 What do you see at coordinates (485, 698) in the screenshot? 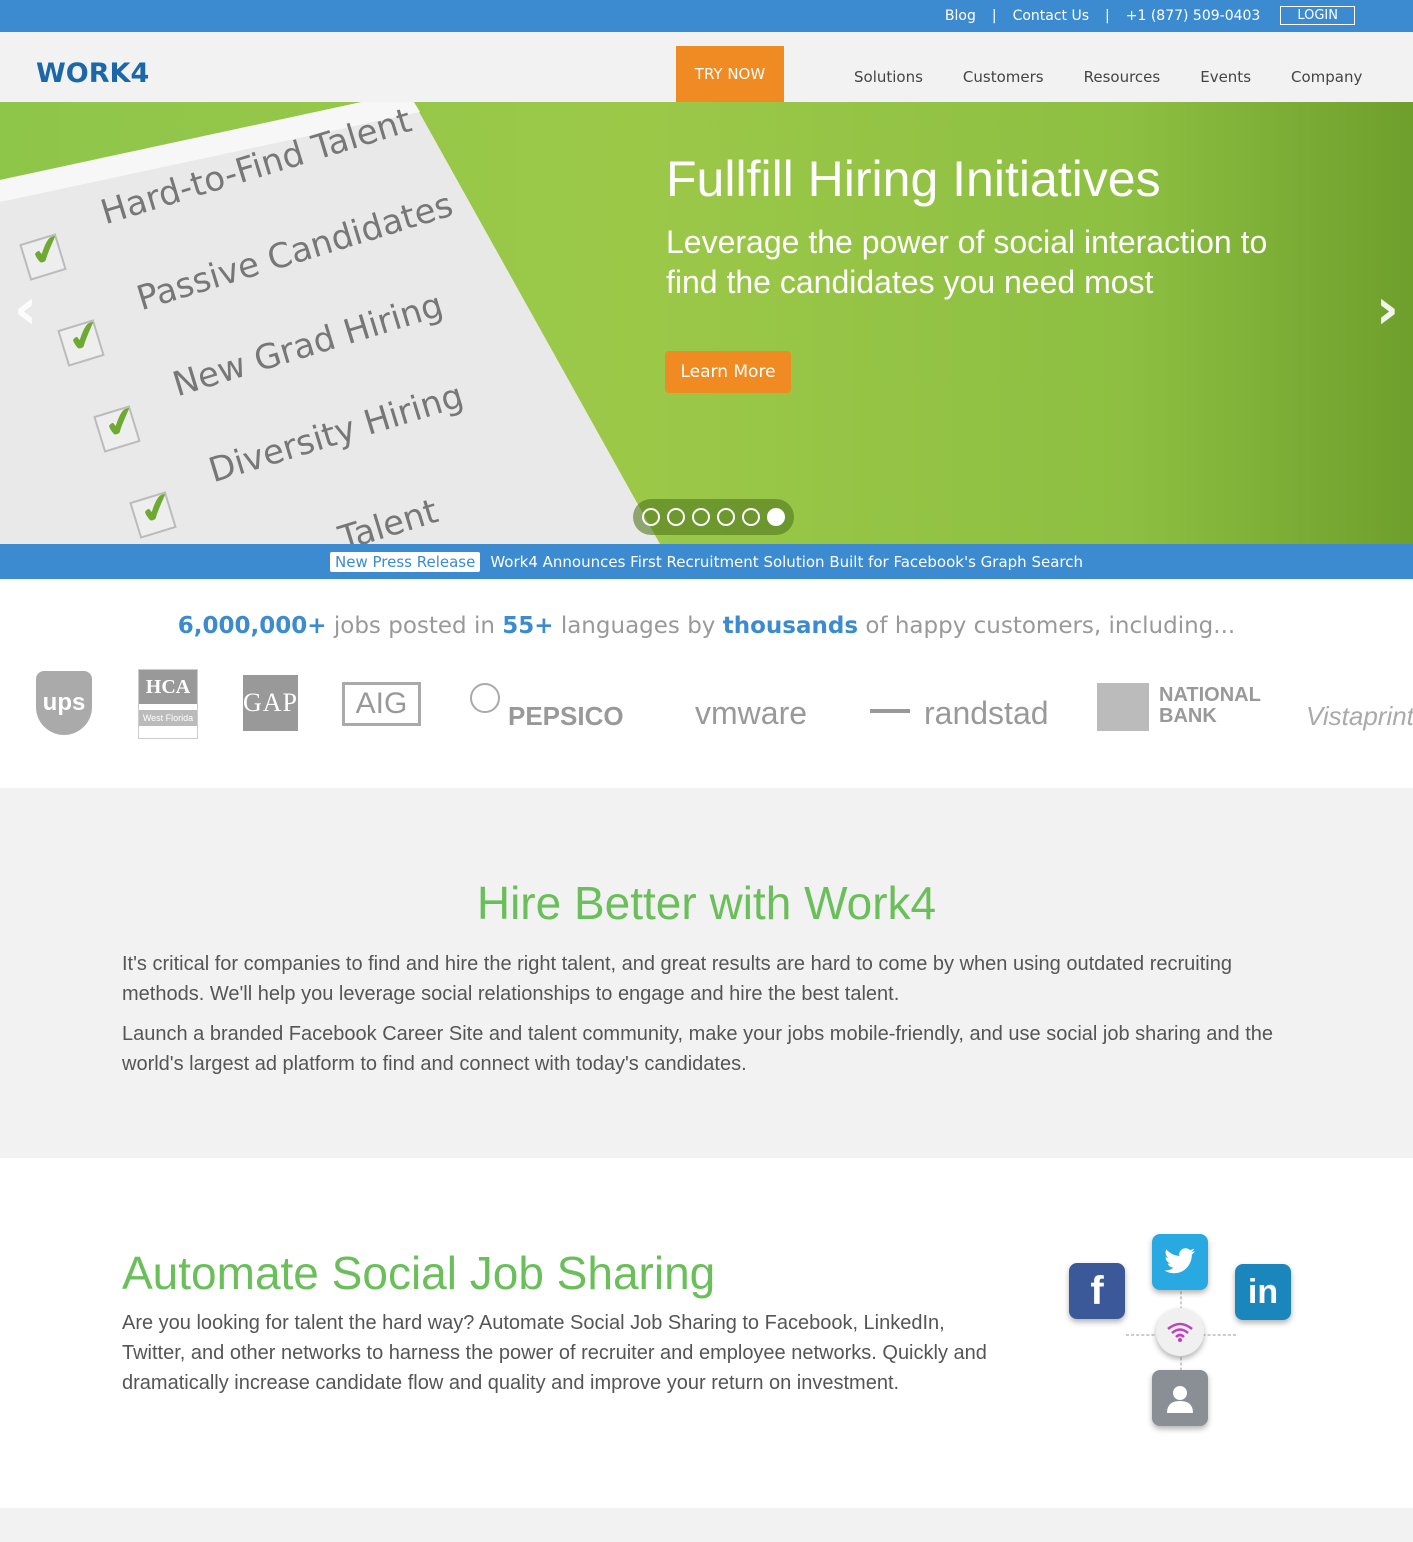
I see `pepsico-globe-icon` at bounding box center [485, 698].